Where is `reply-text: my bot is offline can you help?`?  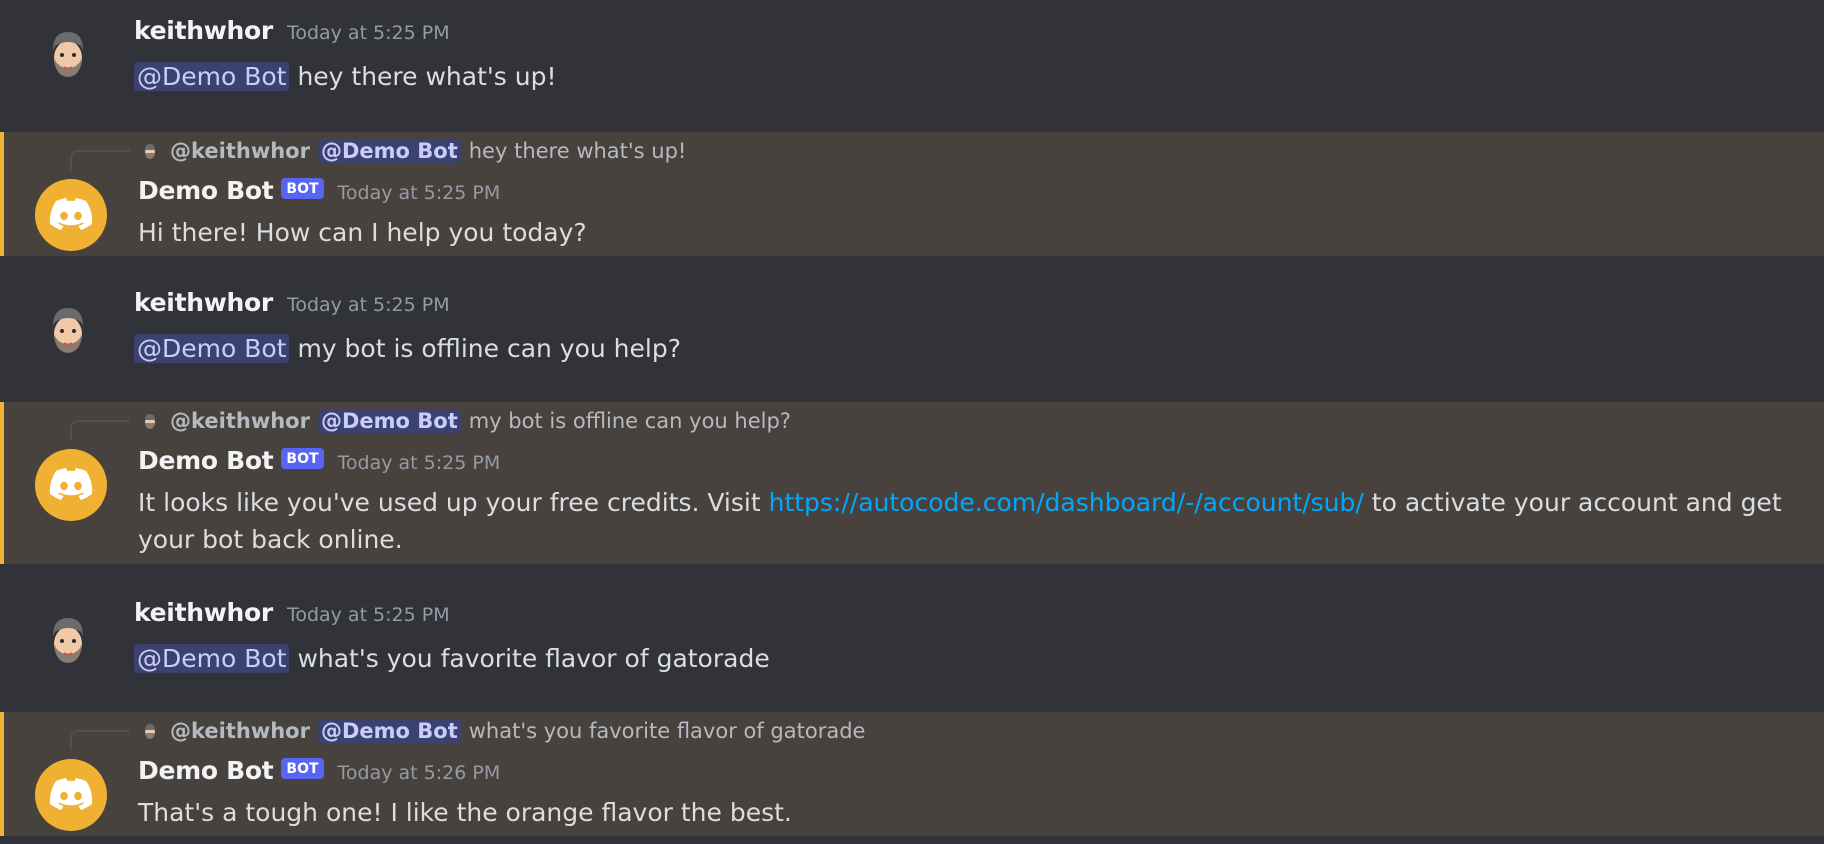 reply-text: my bot is offline can you help? is located at coordinates (629, 421).